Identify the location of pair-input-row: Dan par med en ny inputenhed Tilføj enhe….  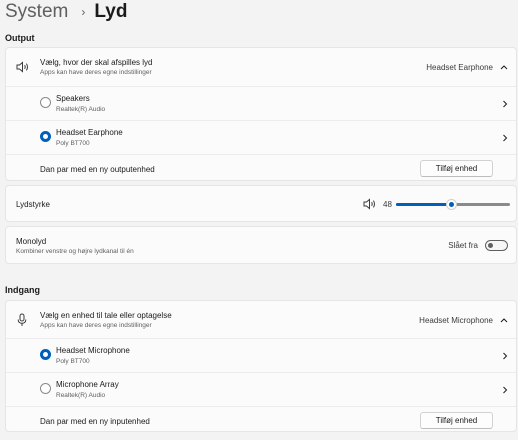
(261, 419).